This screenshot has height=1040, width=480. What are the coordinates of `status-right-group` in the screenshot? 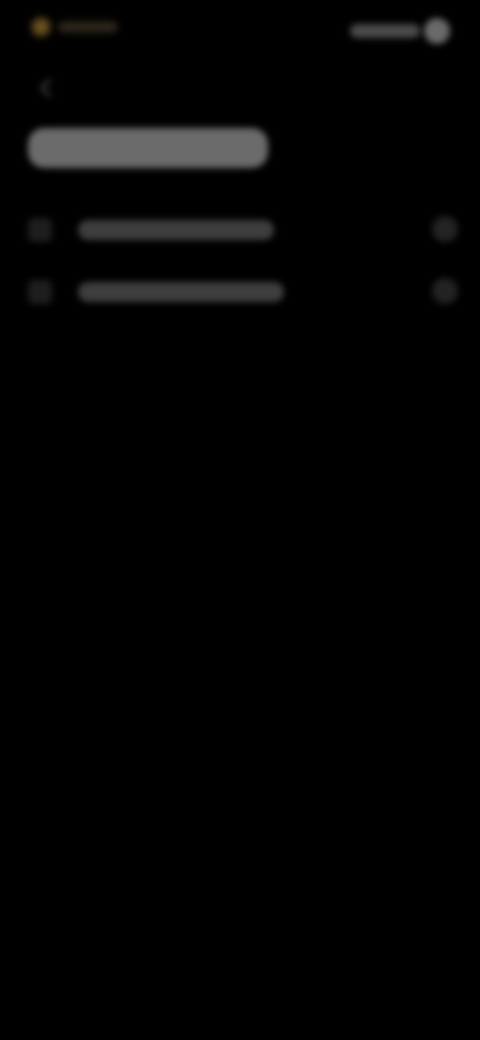 It's located at (400, 31).